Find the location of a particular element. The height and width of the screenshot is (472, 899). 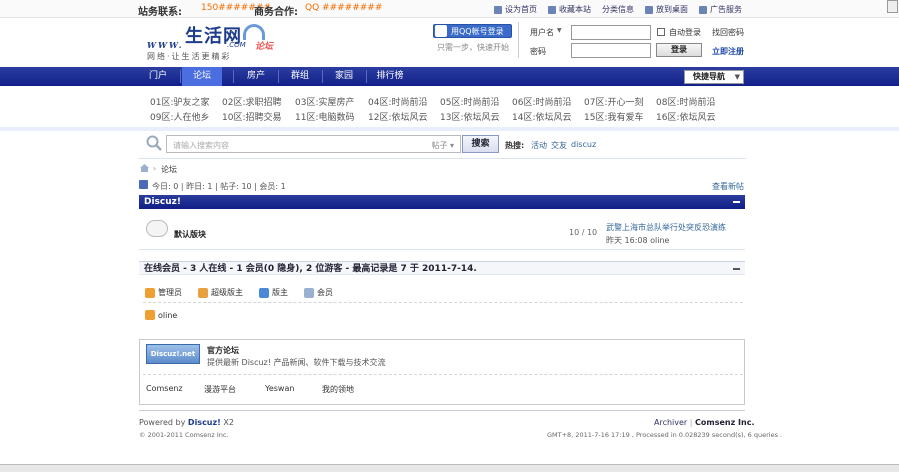

home-icon is located at coordinates (144, 168).